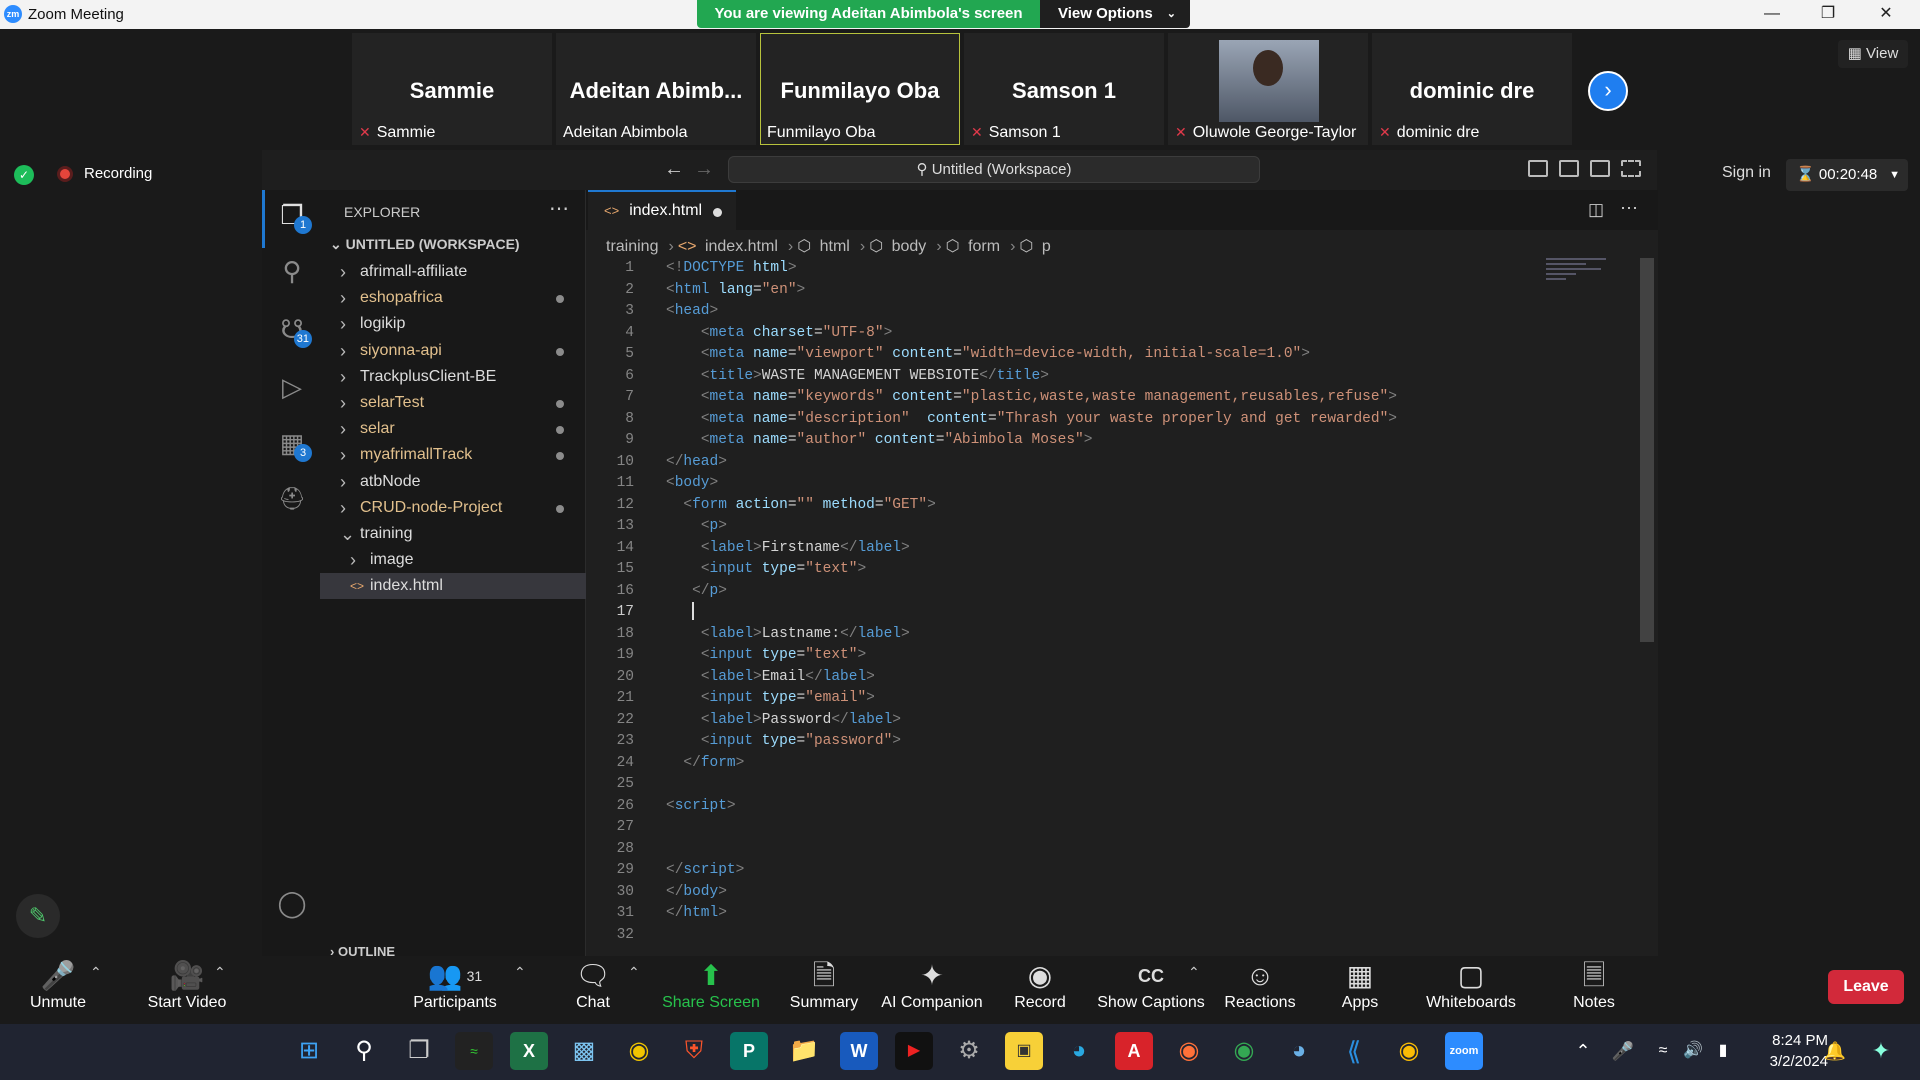  What do you see at coordinates (674, 169) in the screenshot?
I see `back-arrow-icon: ←` at bounding box center [674, 169].